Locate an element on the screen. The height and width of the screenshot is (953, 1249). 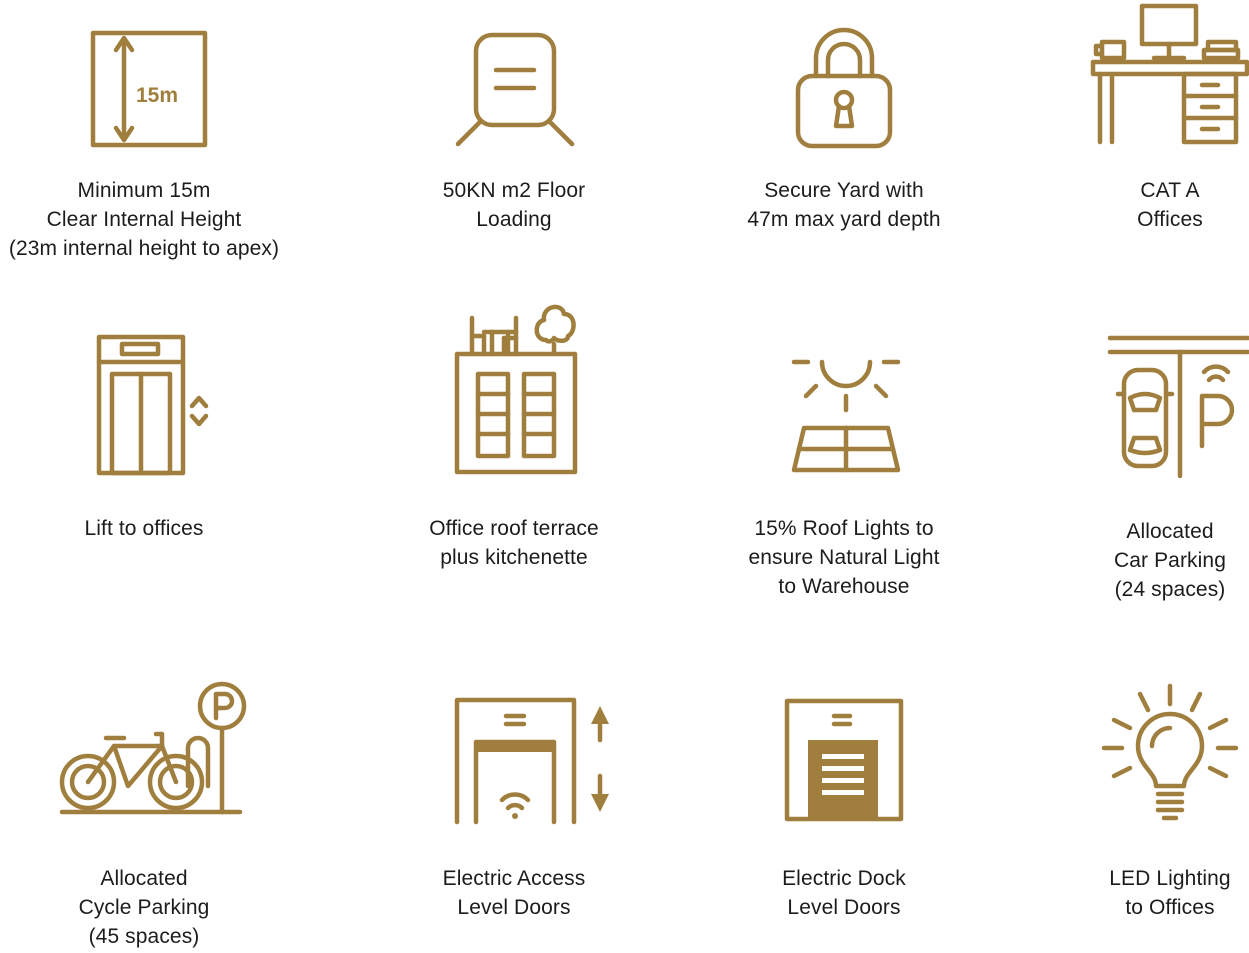
feature-label: Allocated Car Parking (24 spaces) is located at coordinates (1129, 560).